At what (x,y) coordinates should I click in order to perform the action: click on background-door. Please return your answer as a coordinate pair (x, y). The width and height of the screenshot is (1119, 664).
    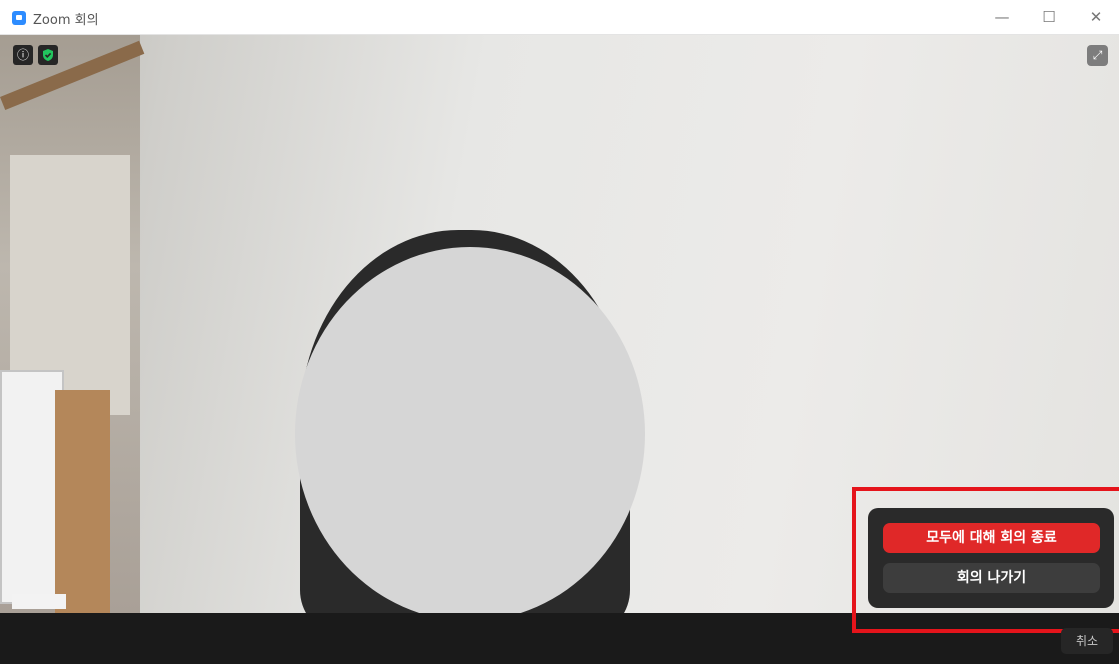
    Looking at the image, I should click on (82, 501).